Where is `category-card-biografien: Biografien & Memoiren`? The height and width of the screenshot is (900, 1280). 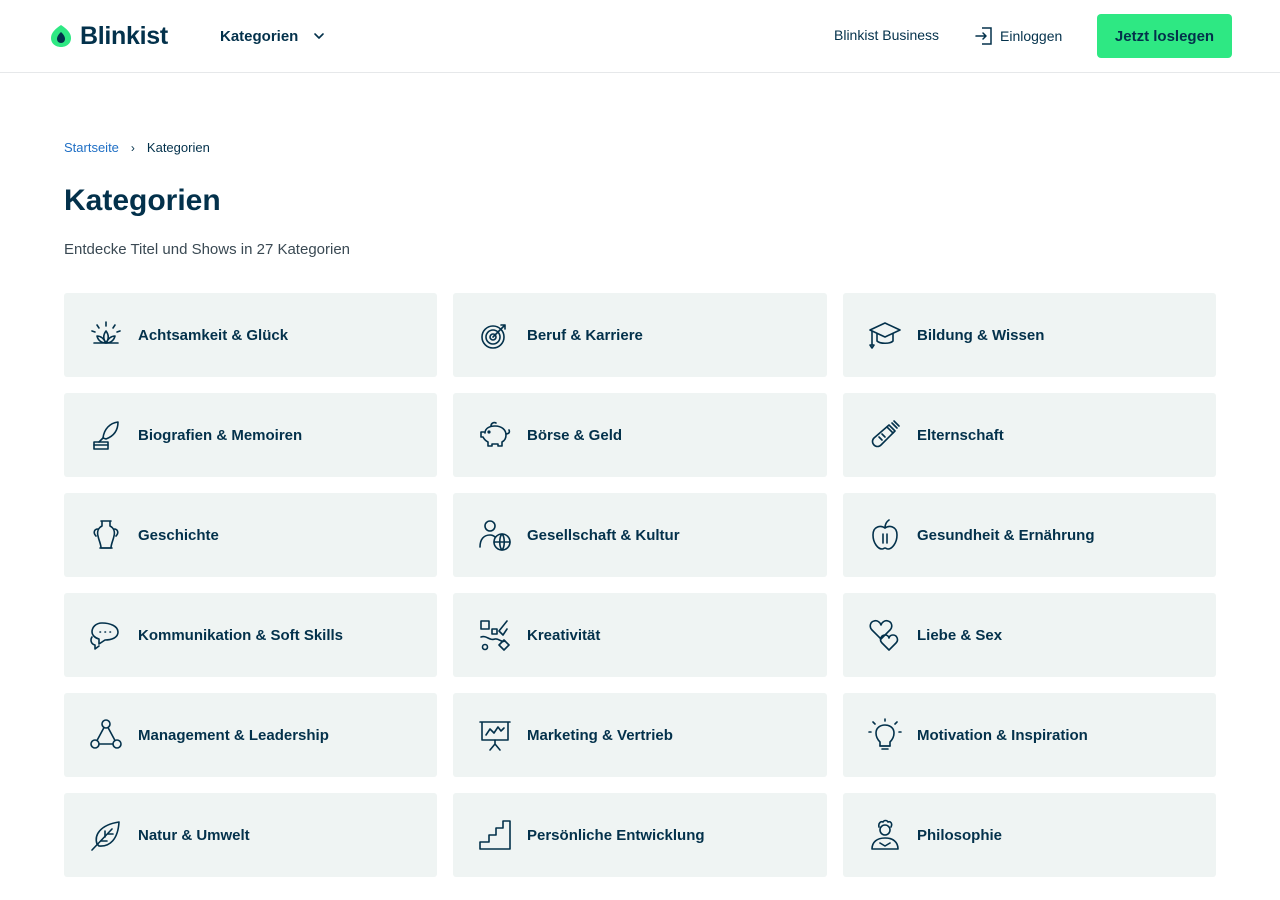 category-card-biografien: Biografien & Memoiren is located at coordinates (250, 435).